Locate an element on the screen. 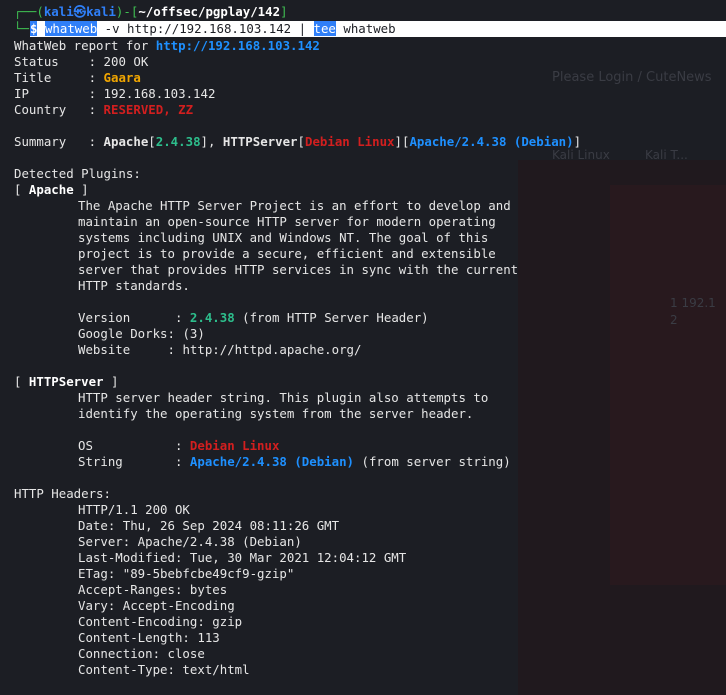  apache-website-label: Website : is located at coordinates (130, 349).